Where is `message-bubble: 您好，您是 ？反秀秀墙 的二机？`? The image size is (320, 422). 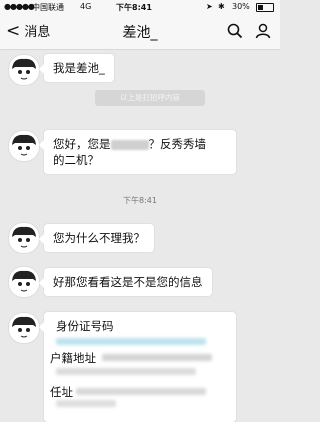
message-bubble: 您好，您是 ？反秀秀墙 的二机？ is located at coordinates (137, 152).